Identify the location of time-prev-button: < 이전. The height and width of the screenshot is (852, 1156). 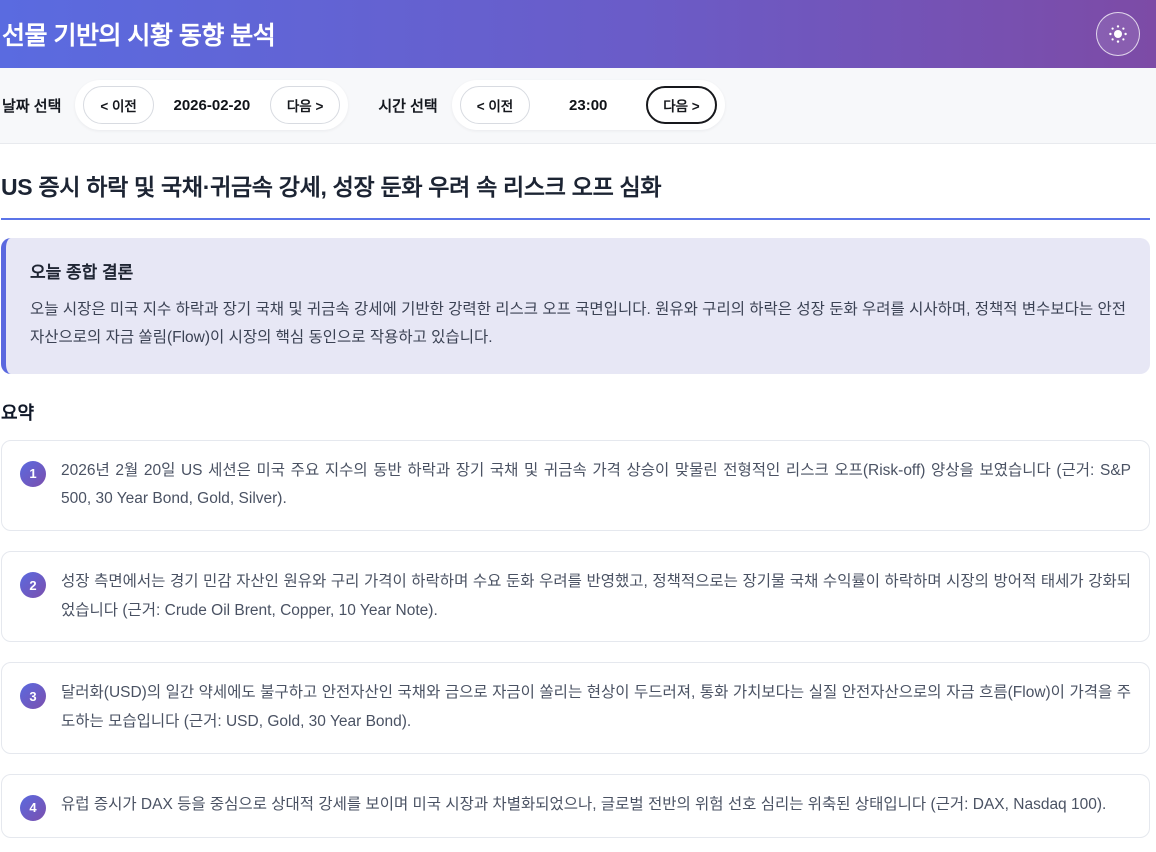
(495, 105).